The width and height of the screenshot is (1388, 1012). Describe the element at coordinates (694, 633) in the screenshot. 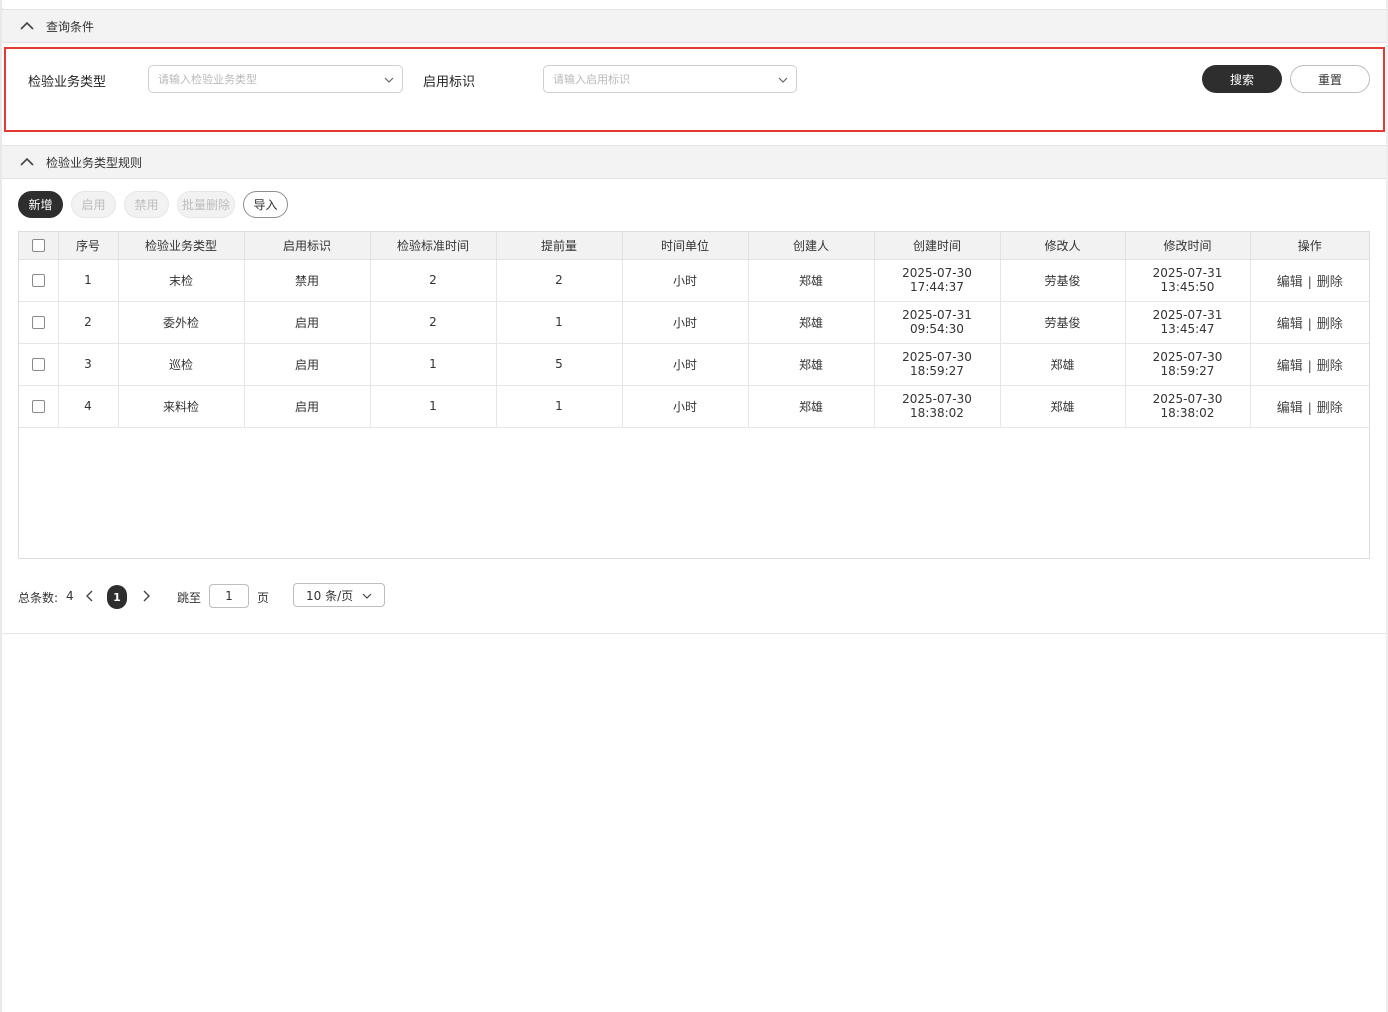

I see `section-divider` at that location.